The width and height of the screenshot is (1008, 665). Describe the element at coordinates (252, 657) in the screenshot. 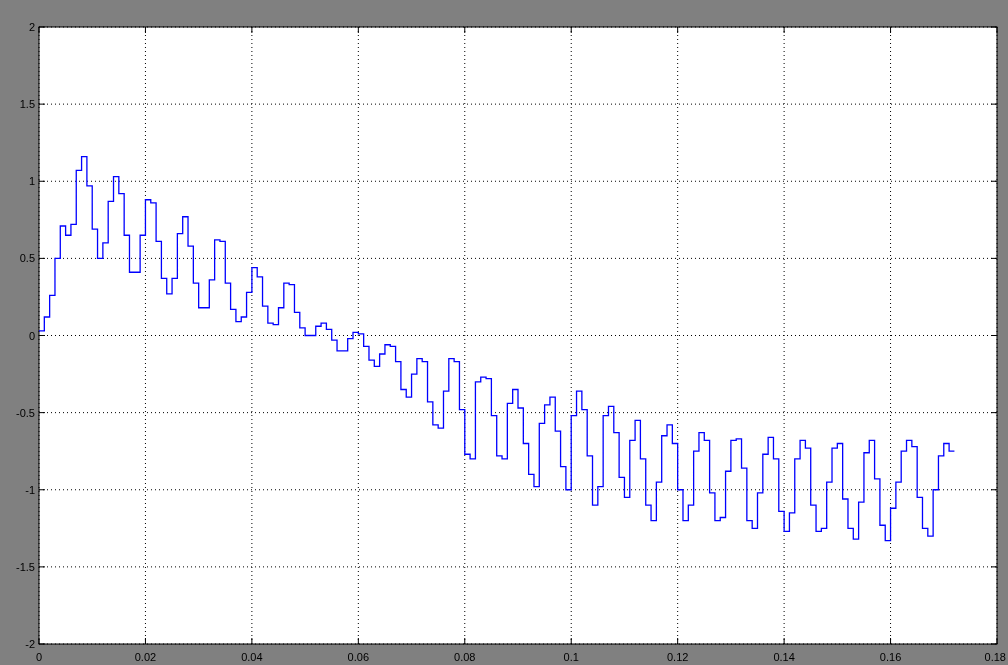

I see `x-tick-label: 0.04` at that location.